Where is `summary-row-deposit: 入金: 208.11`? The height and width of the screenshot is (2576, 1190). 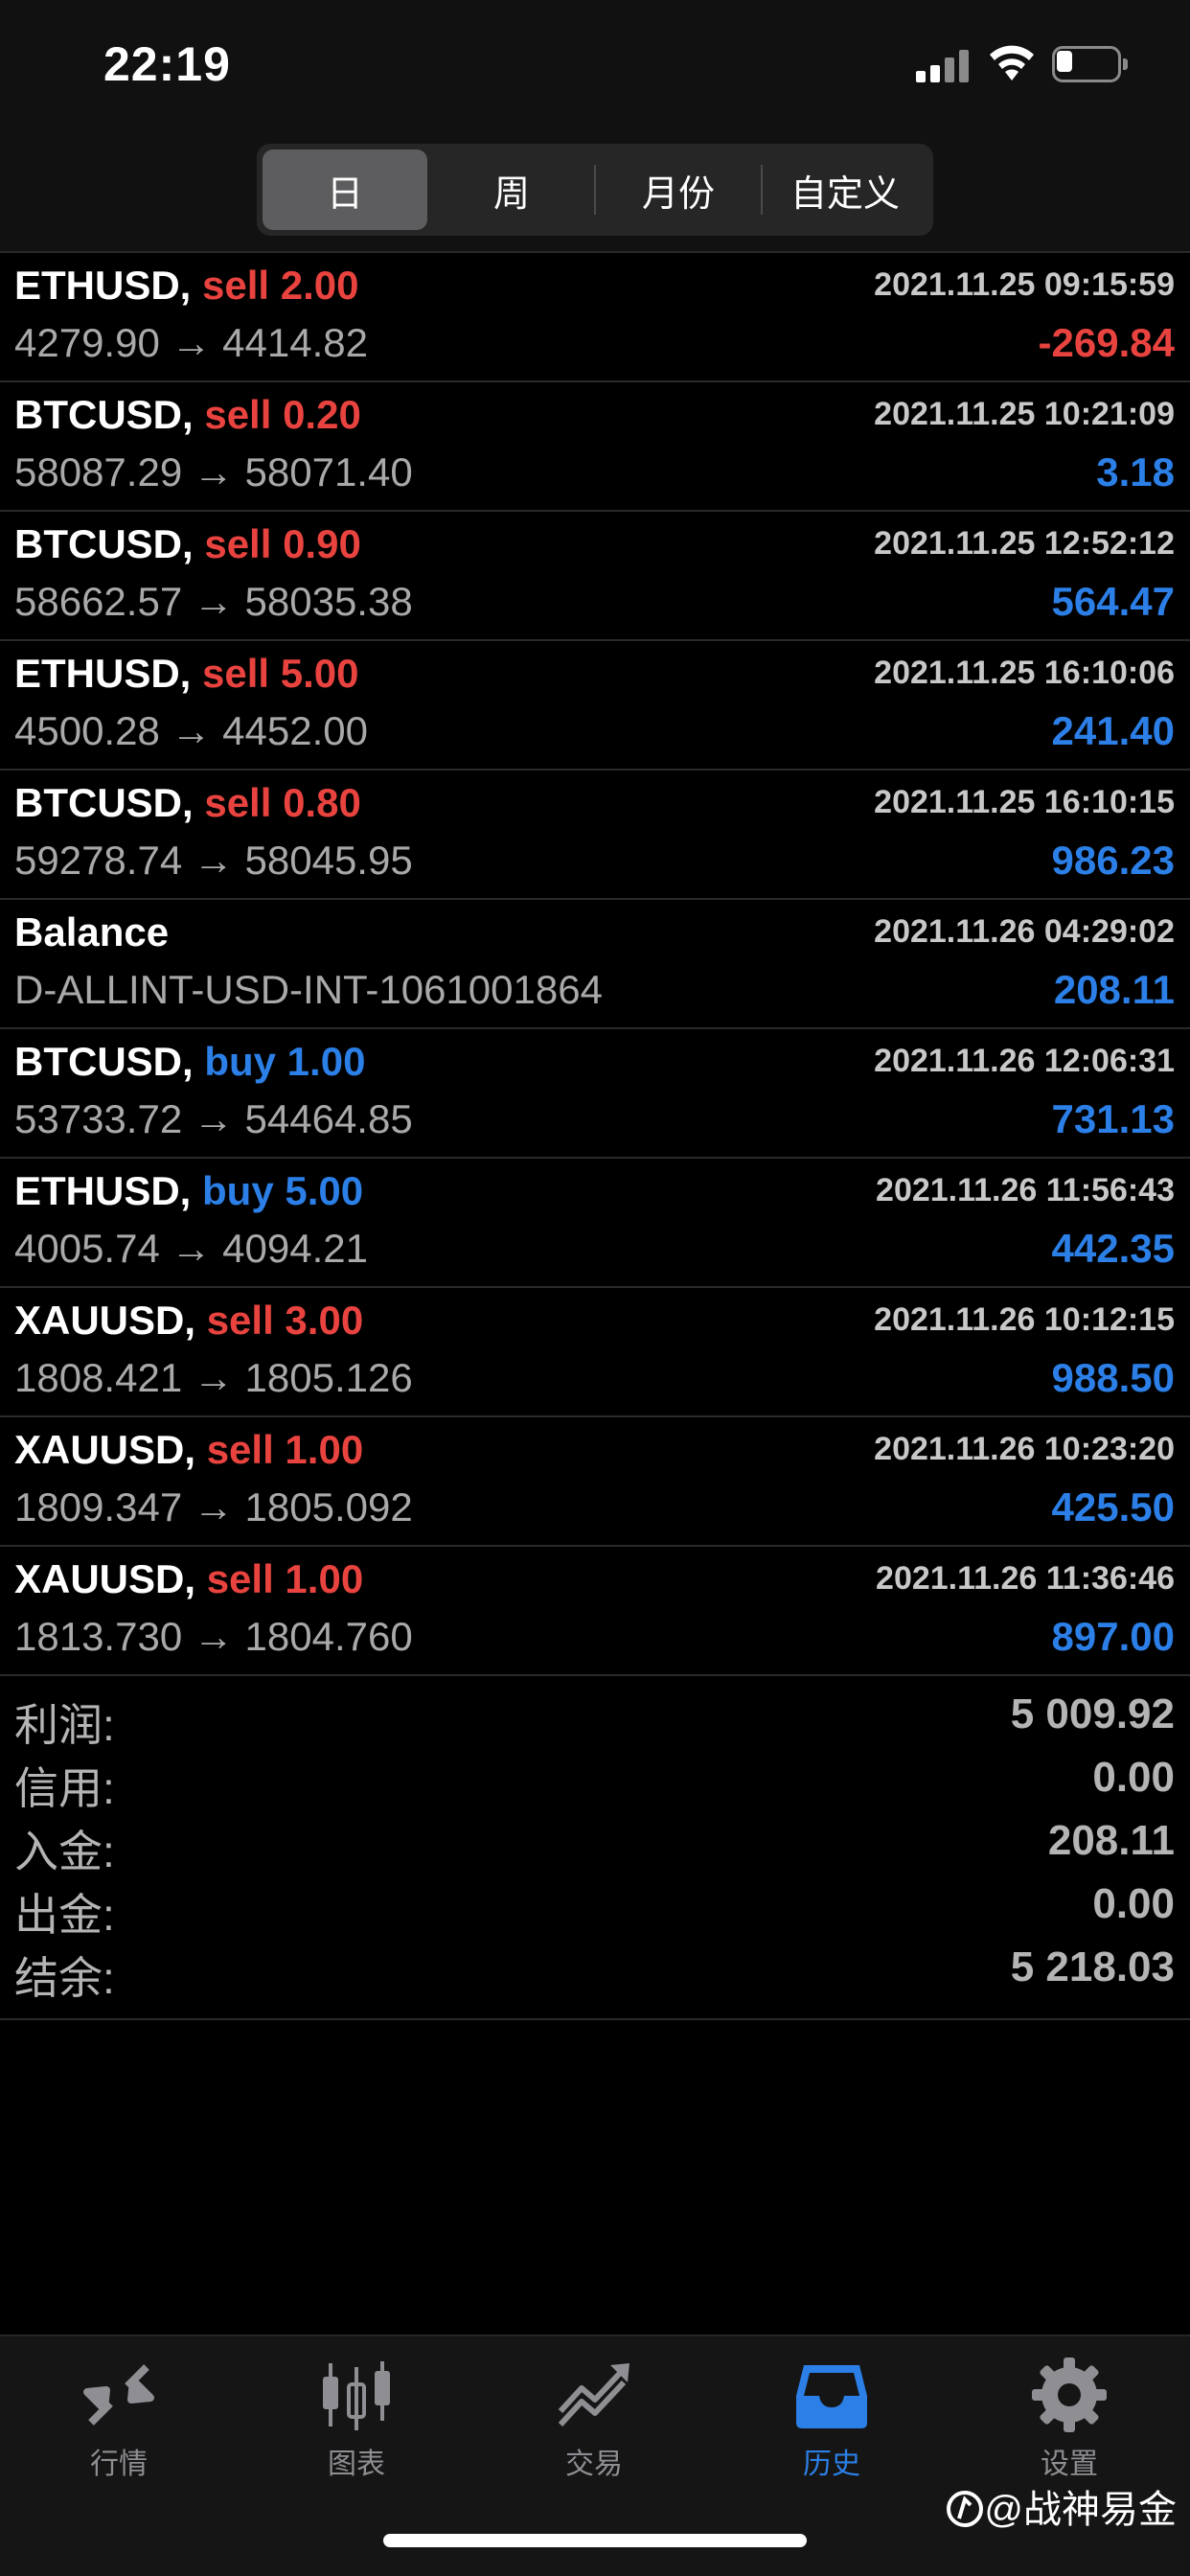
summary-row-deposit: 入金: 208.11 is located at coordinates (595, 1843).